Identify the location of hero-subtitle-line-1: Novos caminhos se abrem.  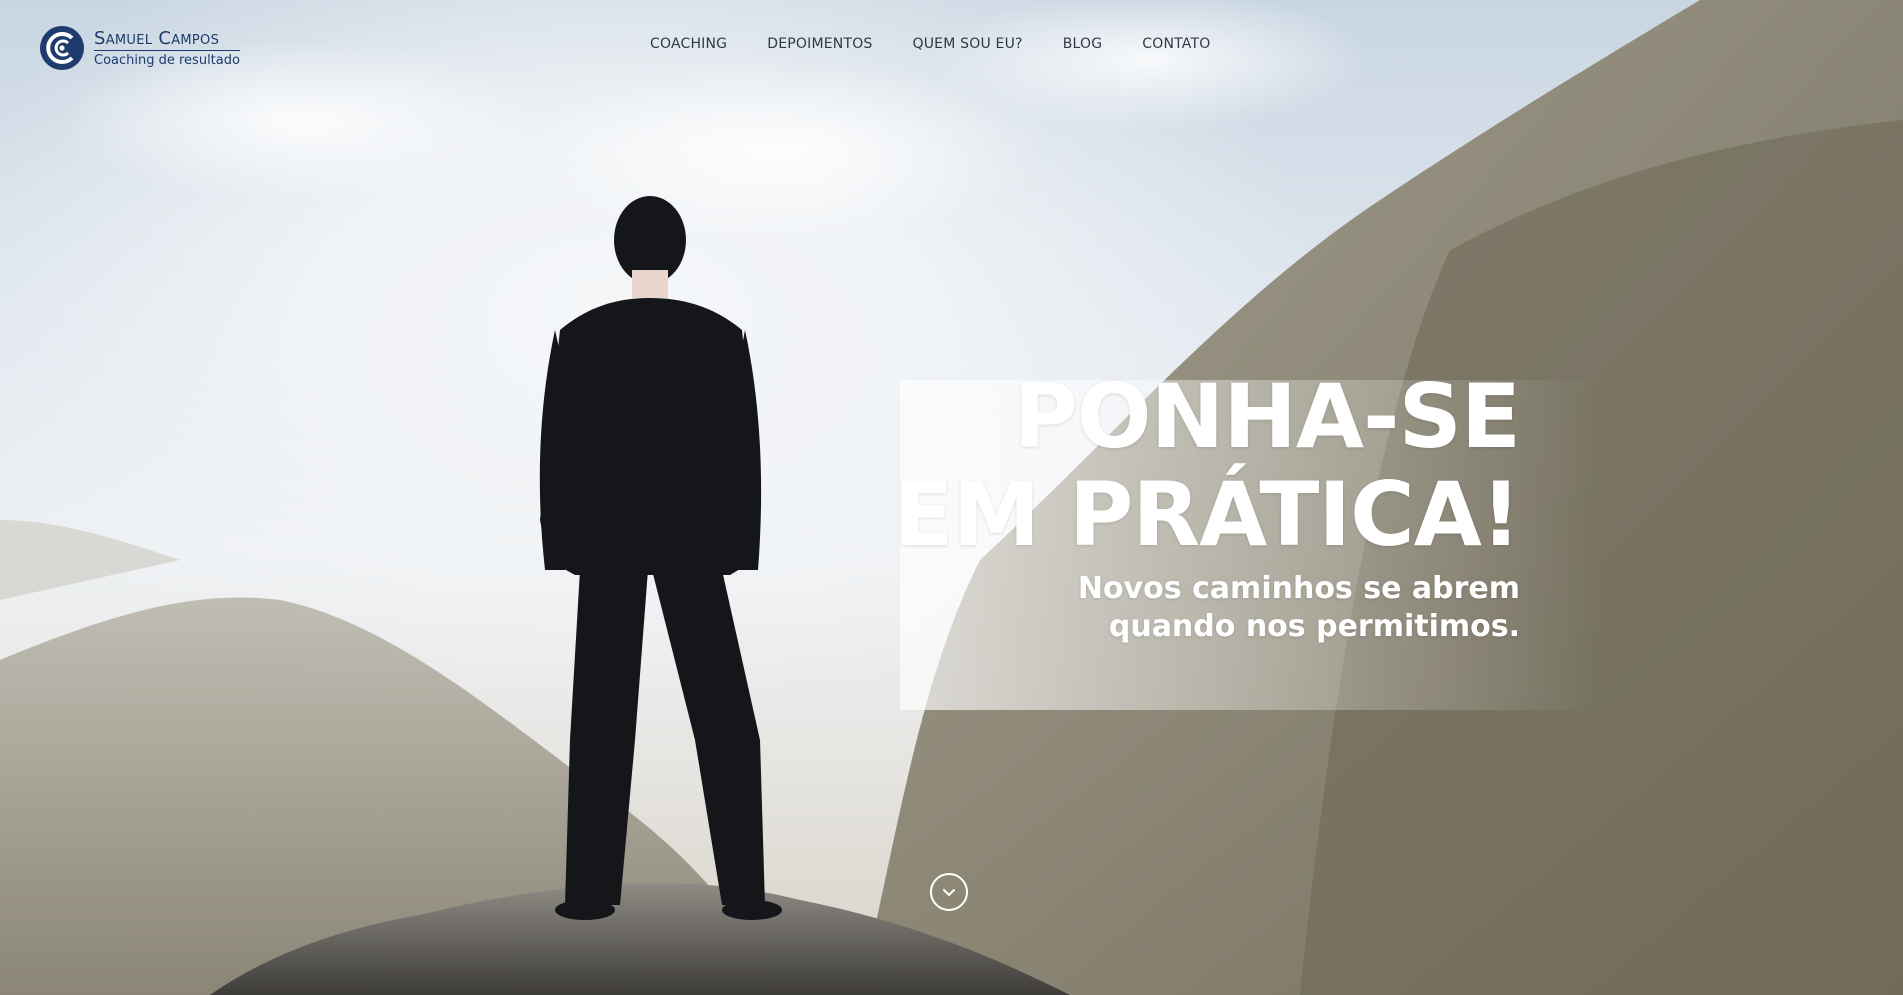
(1298, 588).